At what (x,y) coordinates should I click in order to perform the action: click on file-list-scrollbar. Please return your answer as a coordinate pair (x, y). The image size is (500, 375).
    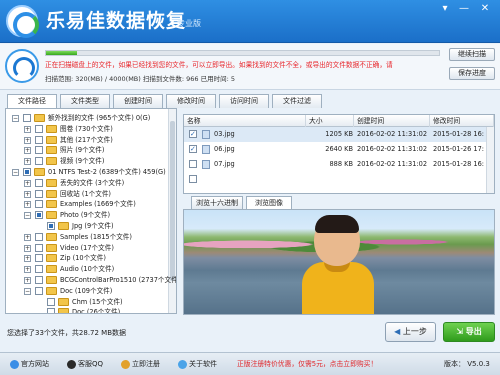
    Looking at the image, I should click on (490, 160).